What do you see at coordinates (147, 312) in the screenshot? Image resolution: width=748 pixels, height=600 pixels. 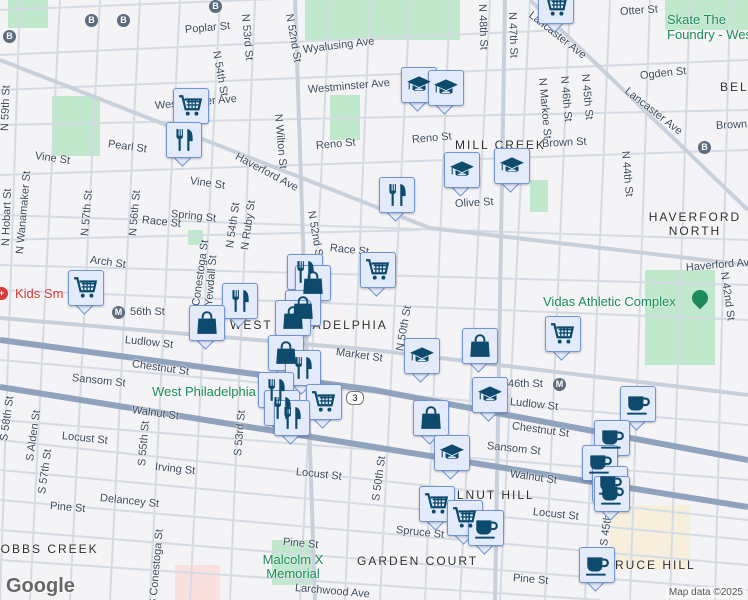 I see `street-label: 56th St` at bounding box center [147, 312].